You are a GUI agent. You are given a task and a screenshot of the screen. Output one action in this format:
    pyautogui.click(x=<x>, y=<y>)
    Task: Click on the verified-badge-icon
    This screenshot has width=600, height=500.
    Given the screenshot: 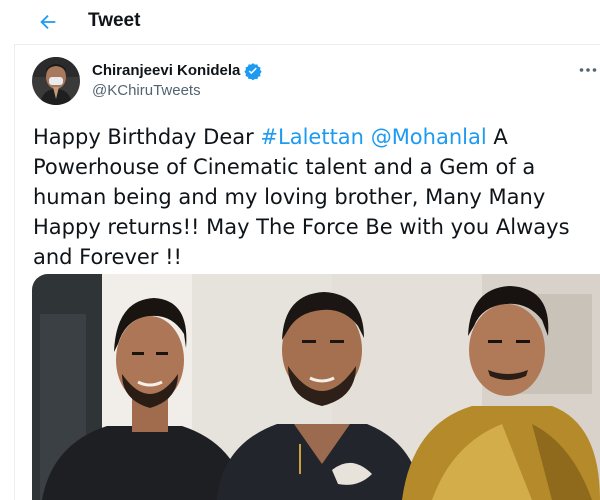 What is the action you would take?
    pyautogui.click(x=253, y=71)
    